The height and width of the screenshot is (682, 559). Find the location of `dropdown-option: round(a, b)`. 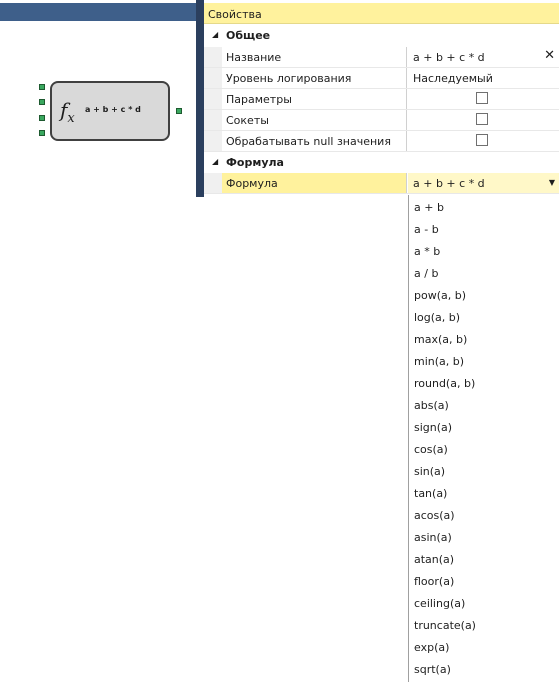

dropdown-option: round(a, b) is located at coordinates (484, 382).